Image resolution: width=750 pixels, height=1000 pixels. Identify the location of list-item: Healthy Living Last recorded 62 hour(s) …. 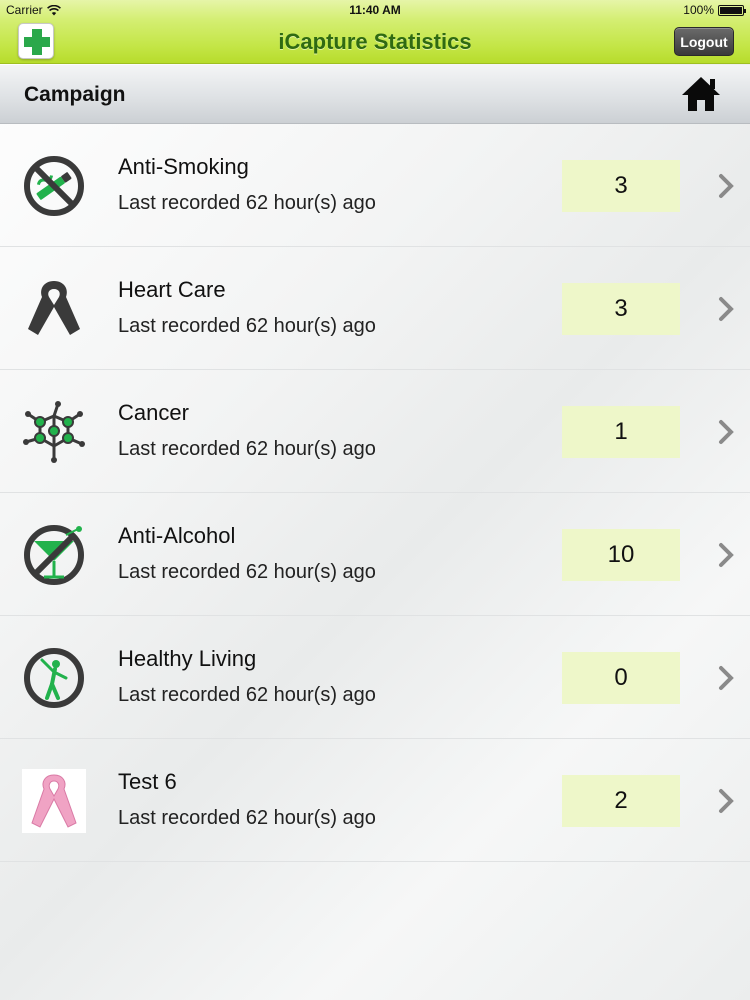
(375, 677).